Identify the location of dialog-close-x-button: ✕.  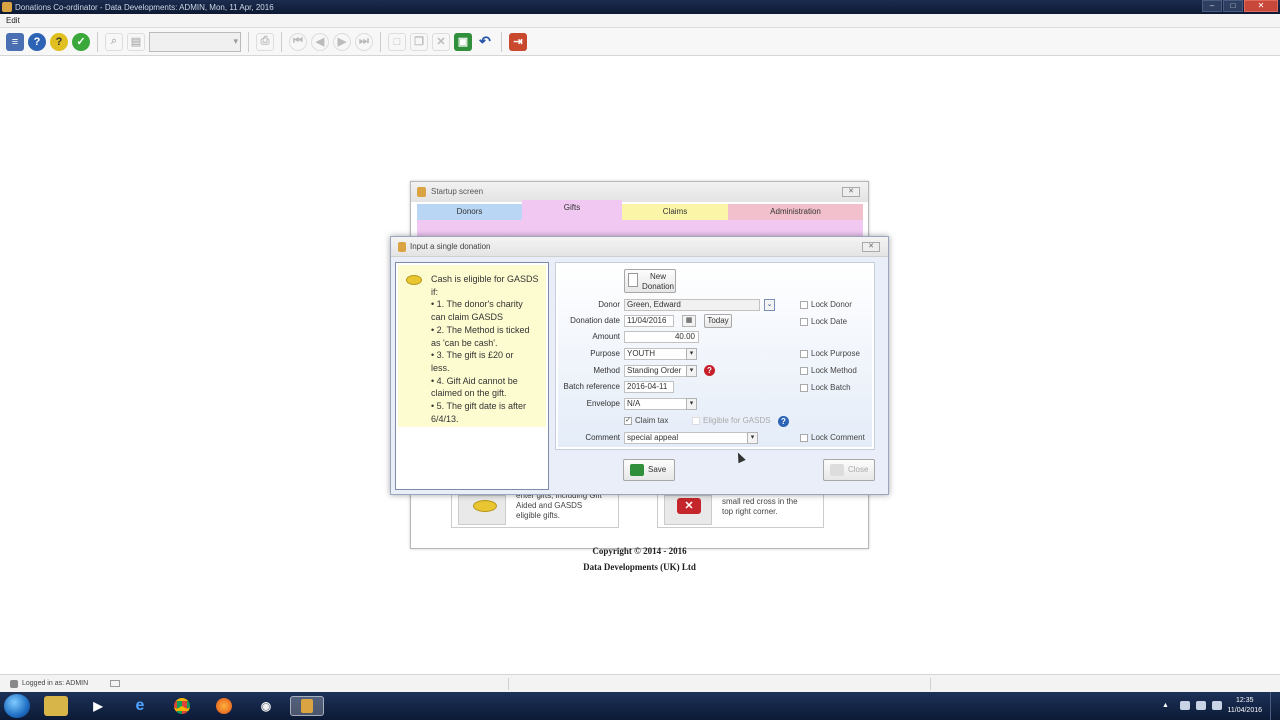
(871, 247).